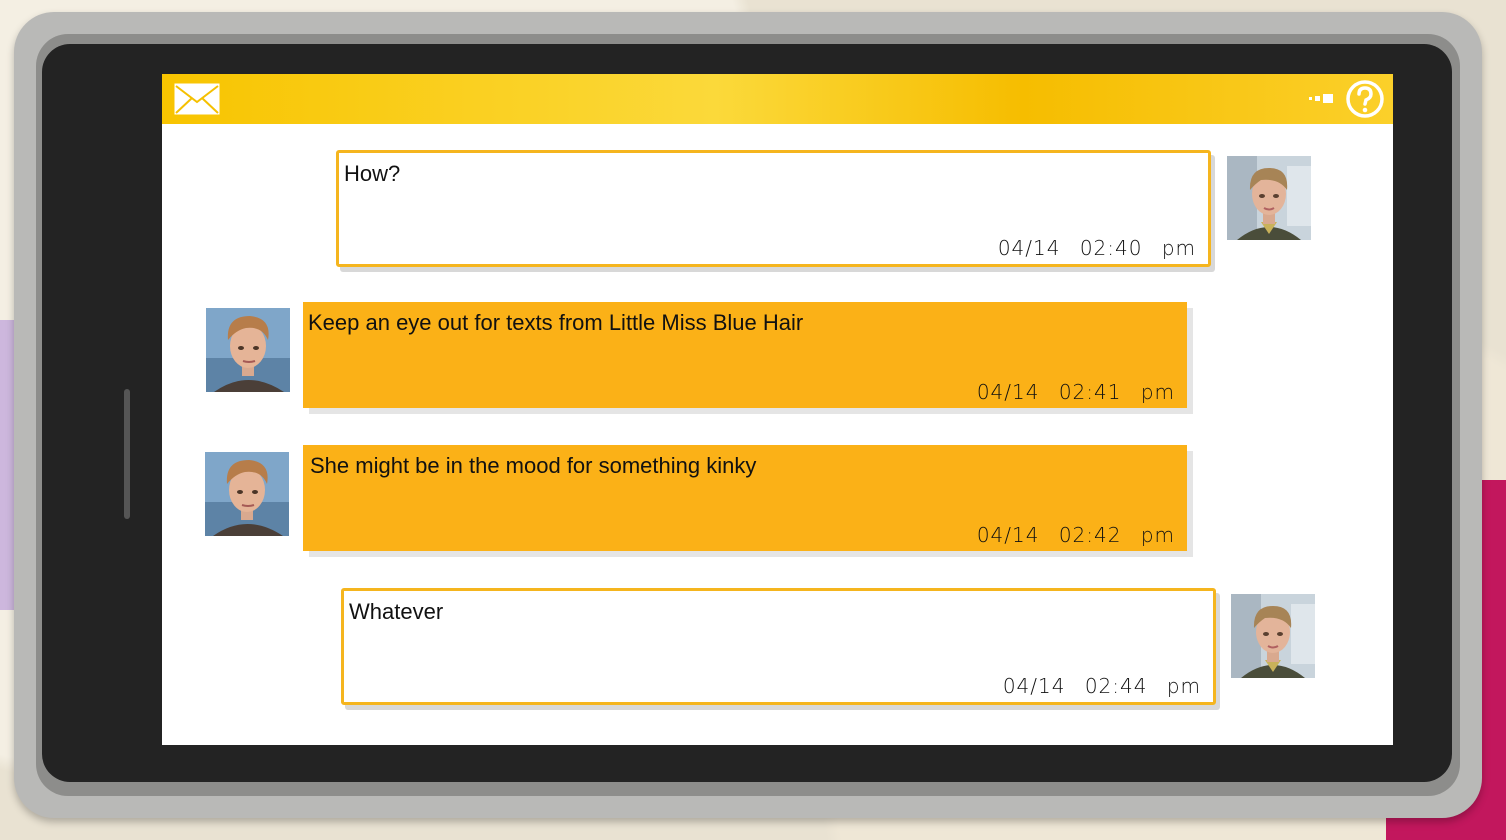 The width and height of the screenshot is (1506, 840). I want to click on message-text: Whatever, so click(396, 611).